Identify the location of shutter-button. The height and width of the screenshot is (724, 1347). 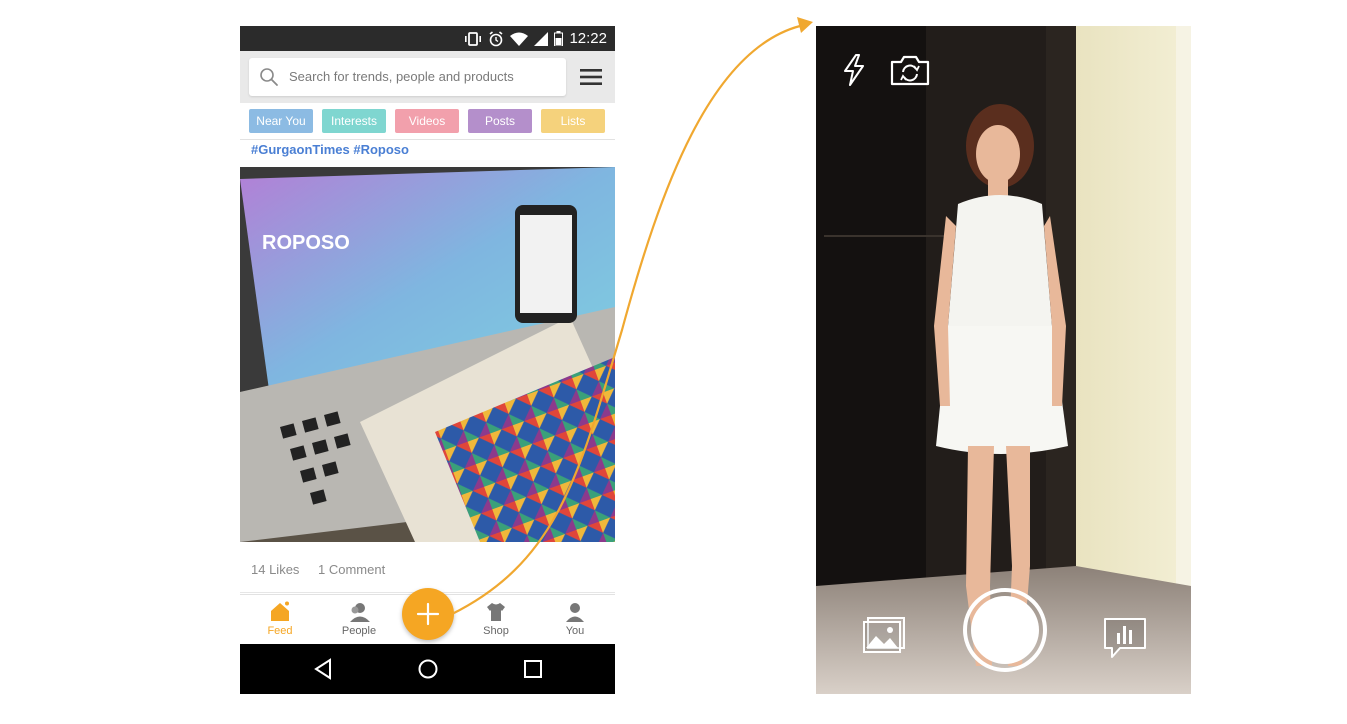
(1005, 630).